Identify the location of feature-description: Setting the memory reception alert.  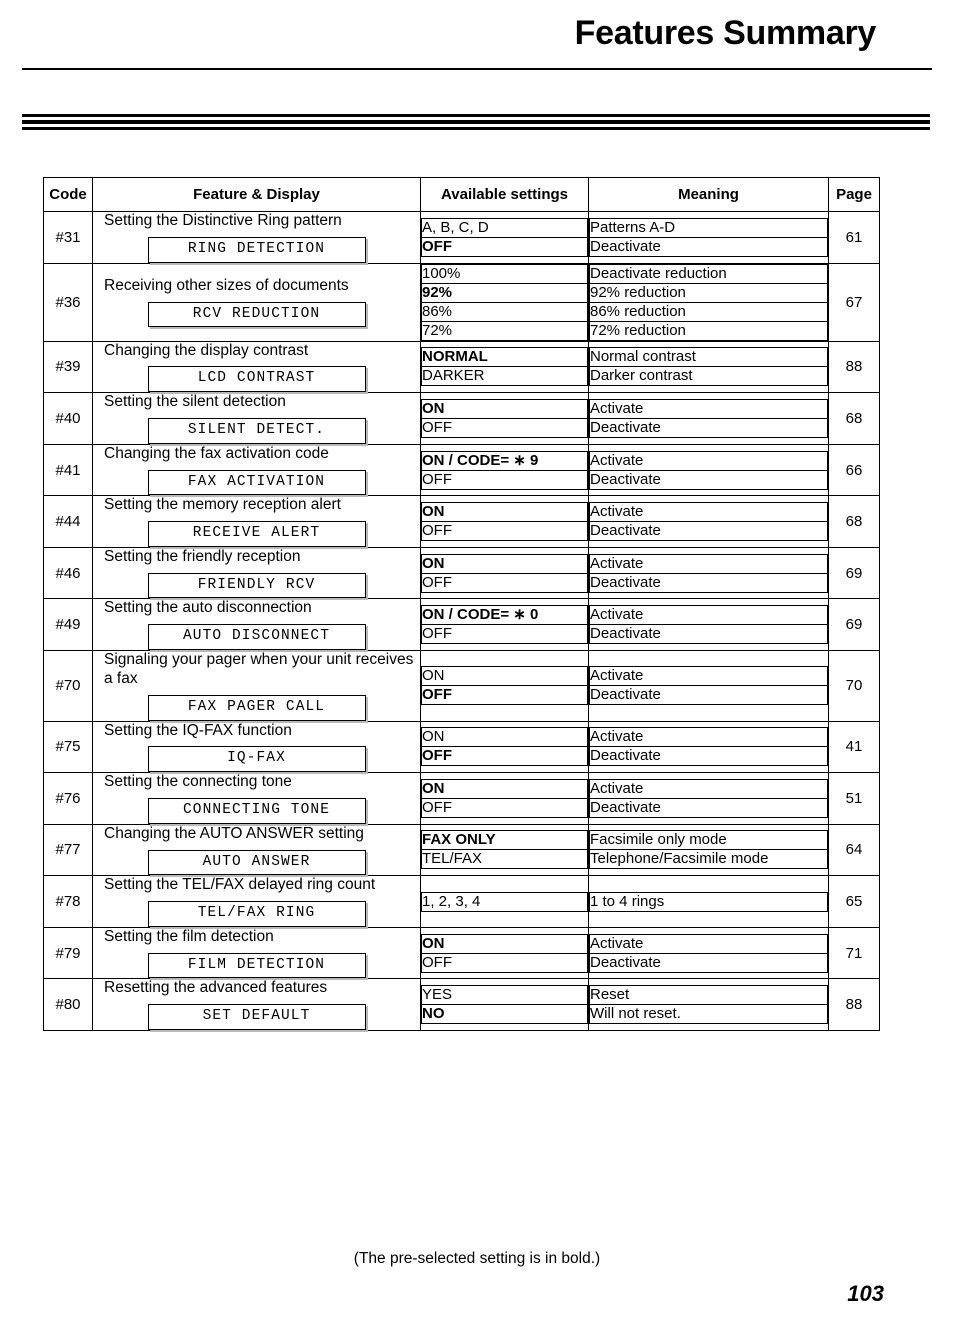
(222, 505).